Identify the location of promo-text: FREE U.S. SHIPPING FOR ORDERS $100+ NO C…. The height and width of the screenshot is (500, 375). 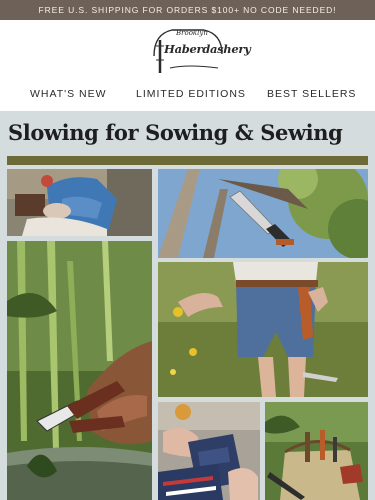
(187, 10).